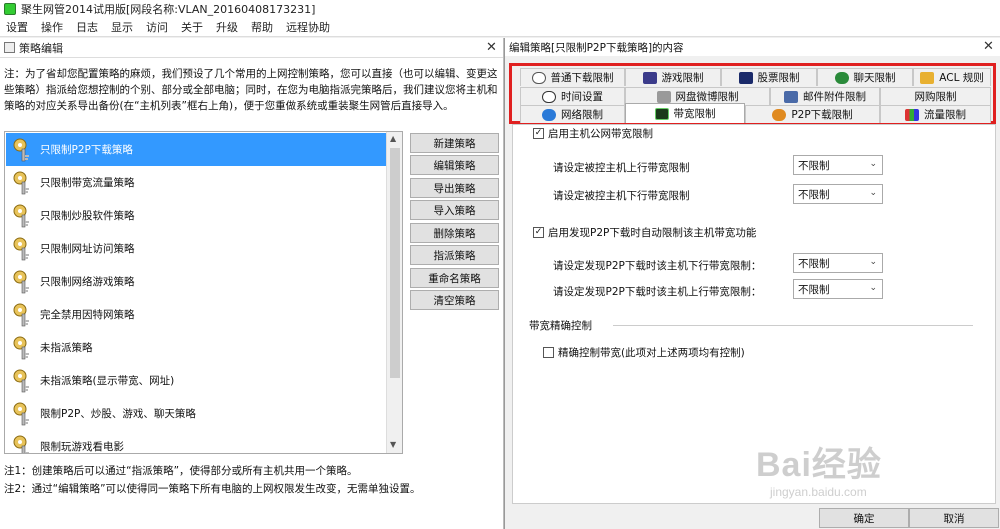 This screenshot has height=529, width=1000. What do you see at coordinates (500, 27) in the screenshot?
I see `menu-bar: 设置 操作 日志 显示 访问 关于 升级 帮助 远程协助` at bounding box center [500, 27].